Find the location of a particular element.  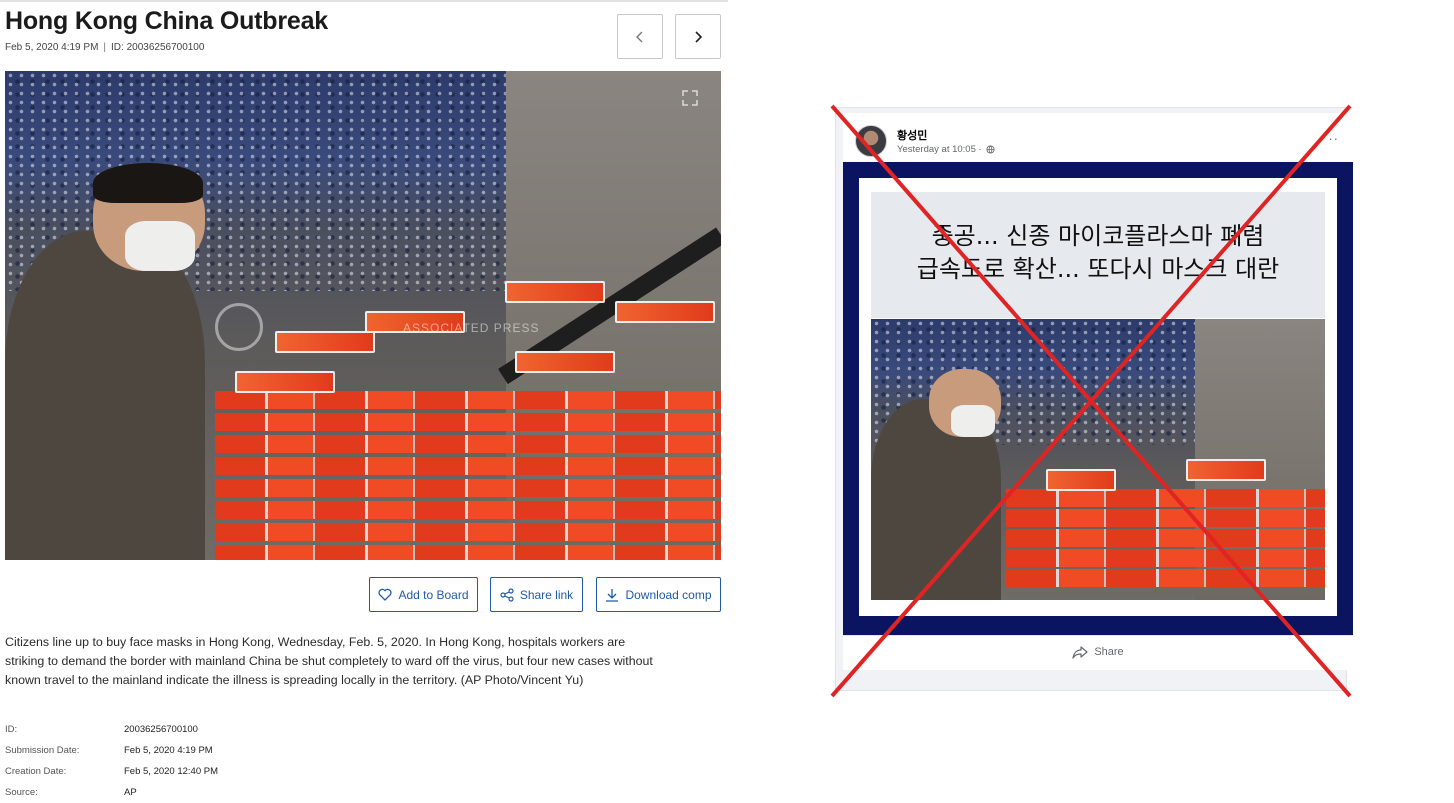

photo-man-body is located at coordinates (105, 395).